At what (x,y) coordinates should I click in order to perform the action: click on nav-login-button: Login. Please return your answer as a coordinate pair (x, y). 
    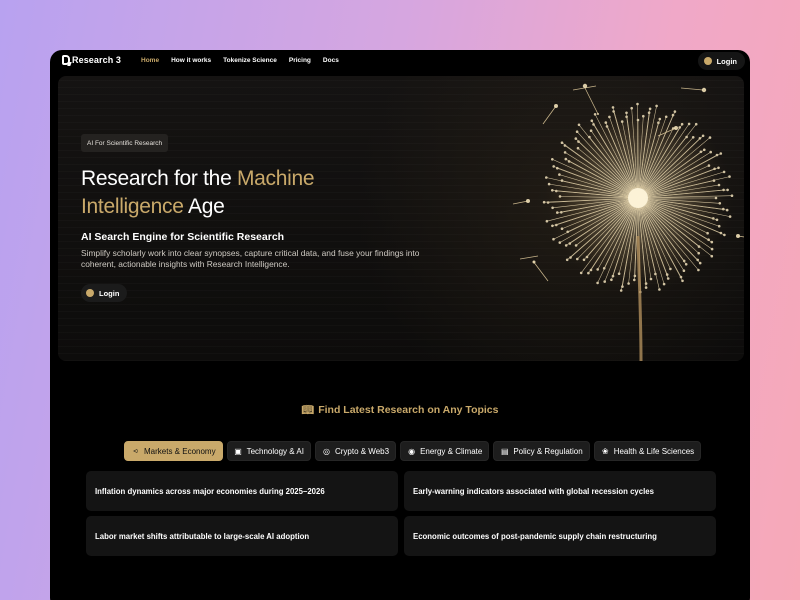
    Looking at the image, I should click on (721, 61).